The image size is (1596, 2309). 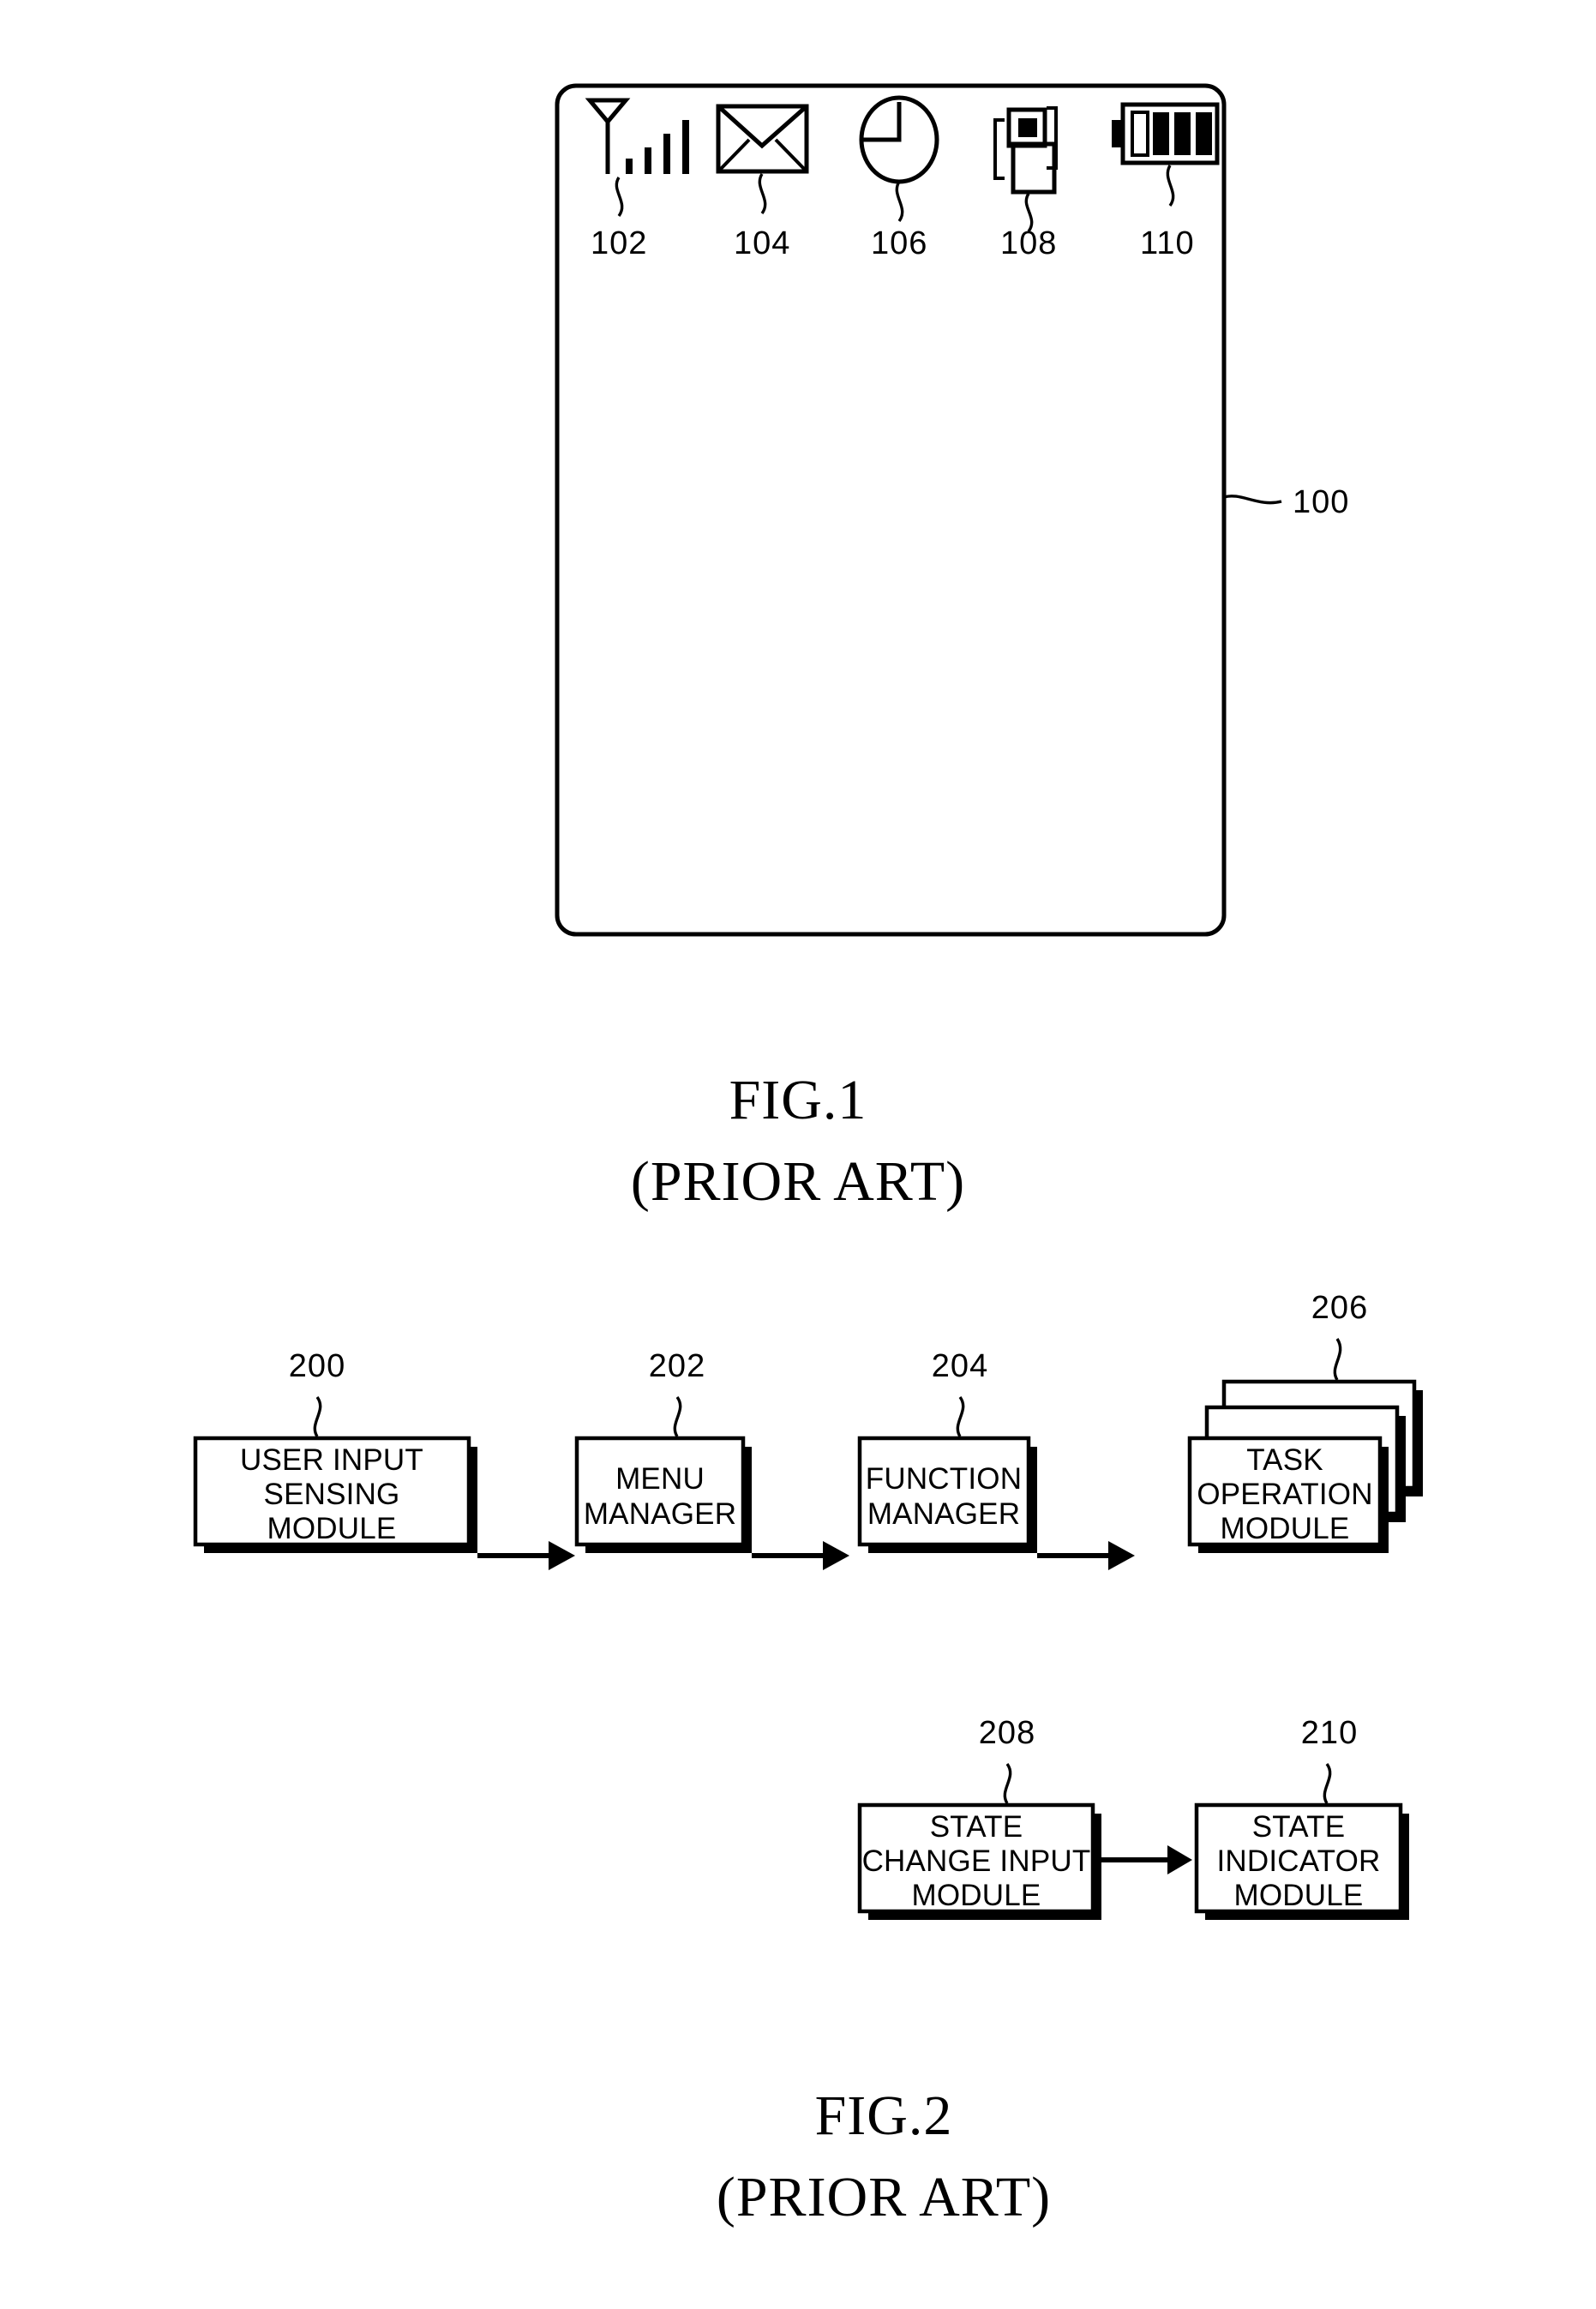 What do you see at coordinates (1167, 243) in the screenshot?
I see `ref-110-label: 110` at bounding box center [1167, 243].